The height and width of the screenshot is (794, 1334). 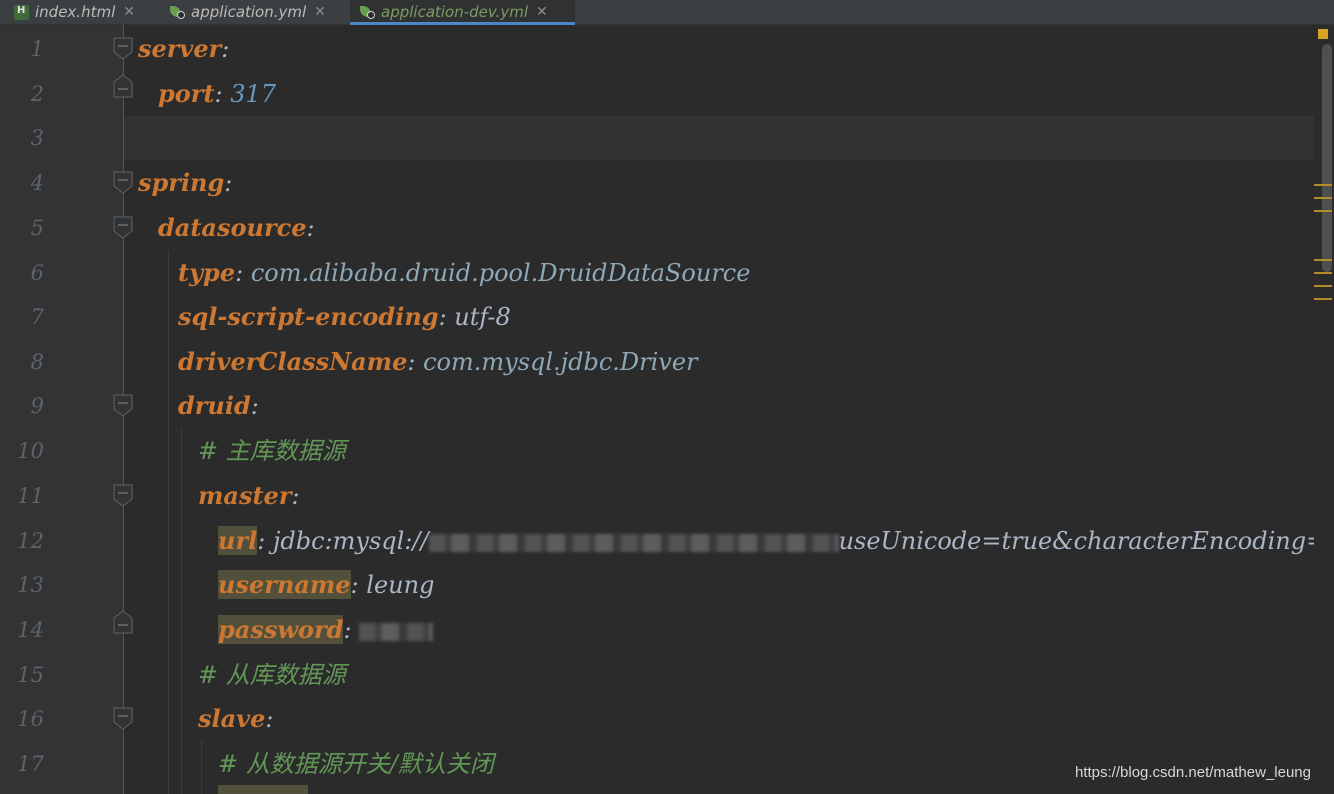 I want to click on code-line-8: driverClassName: com.mysql.jdbc.Driver, so click(x=438, y=362).